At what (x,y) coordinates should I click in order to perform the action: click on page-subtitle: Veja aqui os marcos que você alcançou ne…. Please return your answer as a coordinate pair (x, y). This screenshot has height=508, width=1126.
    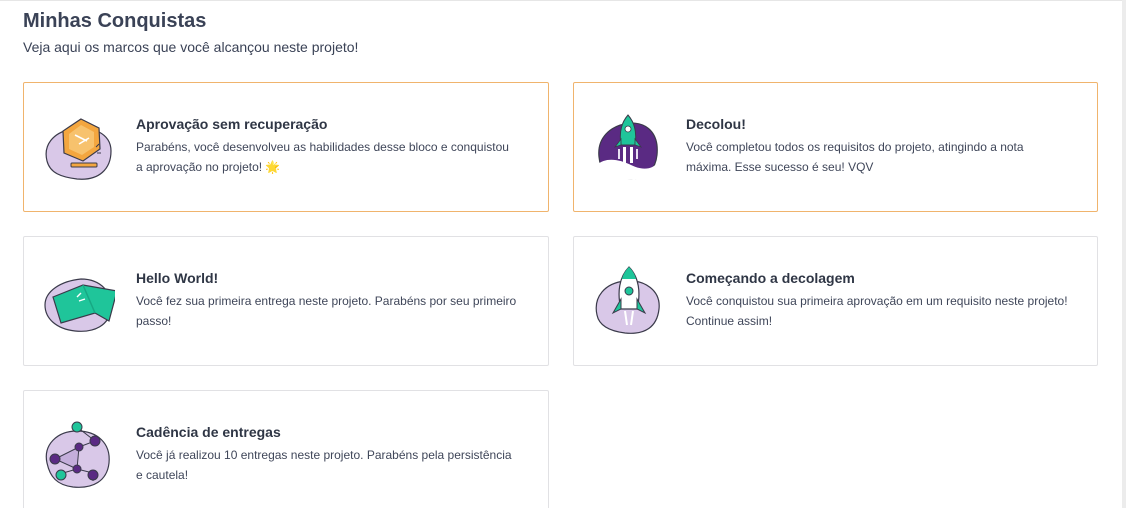
    Looking at the image, I should click on (191, 47).